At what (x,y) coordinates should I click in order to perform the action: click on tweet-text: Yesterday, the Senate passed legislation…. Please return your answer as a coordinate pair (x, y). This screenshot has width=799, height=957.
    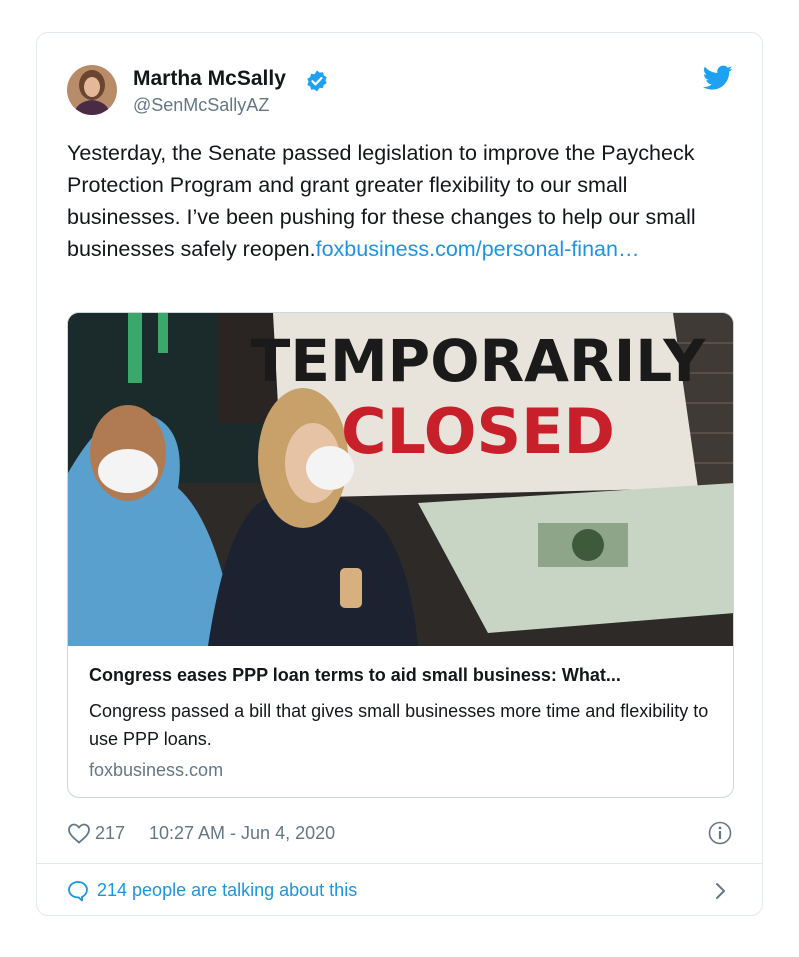
    Looking at the image, I should click on (402, 201).